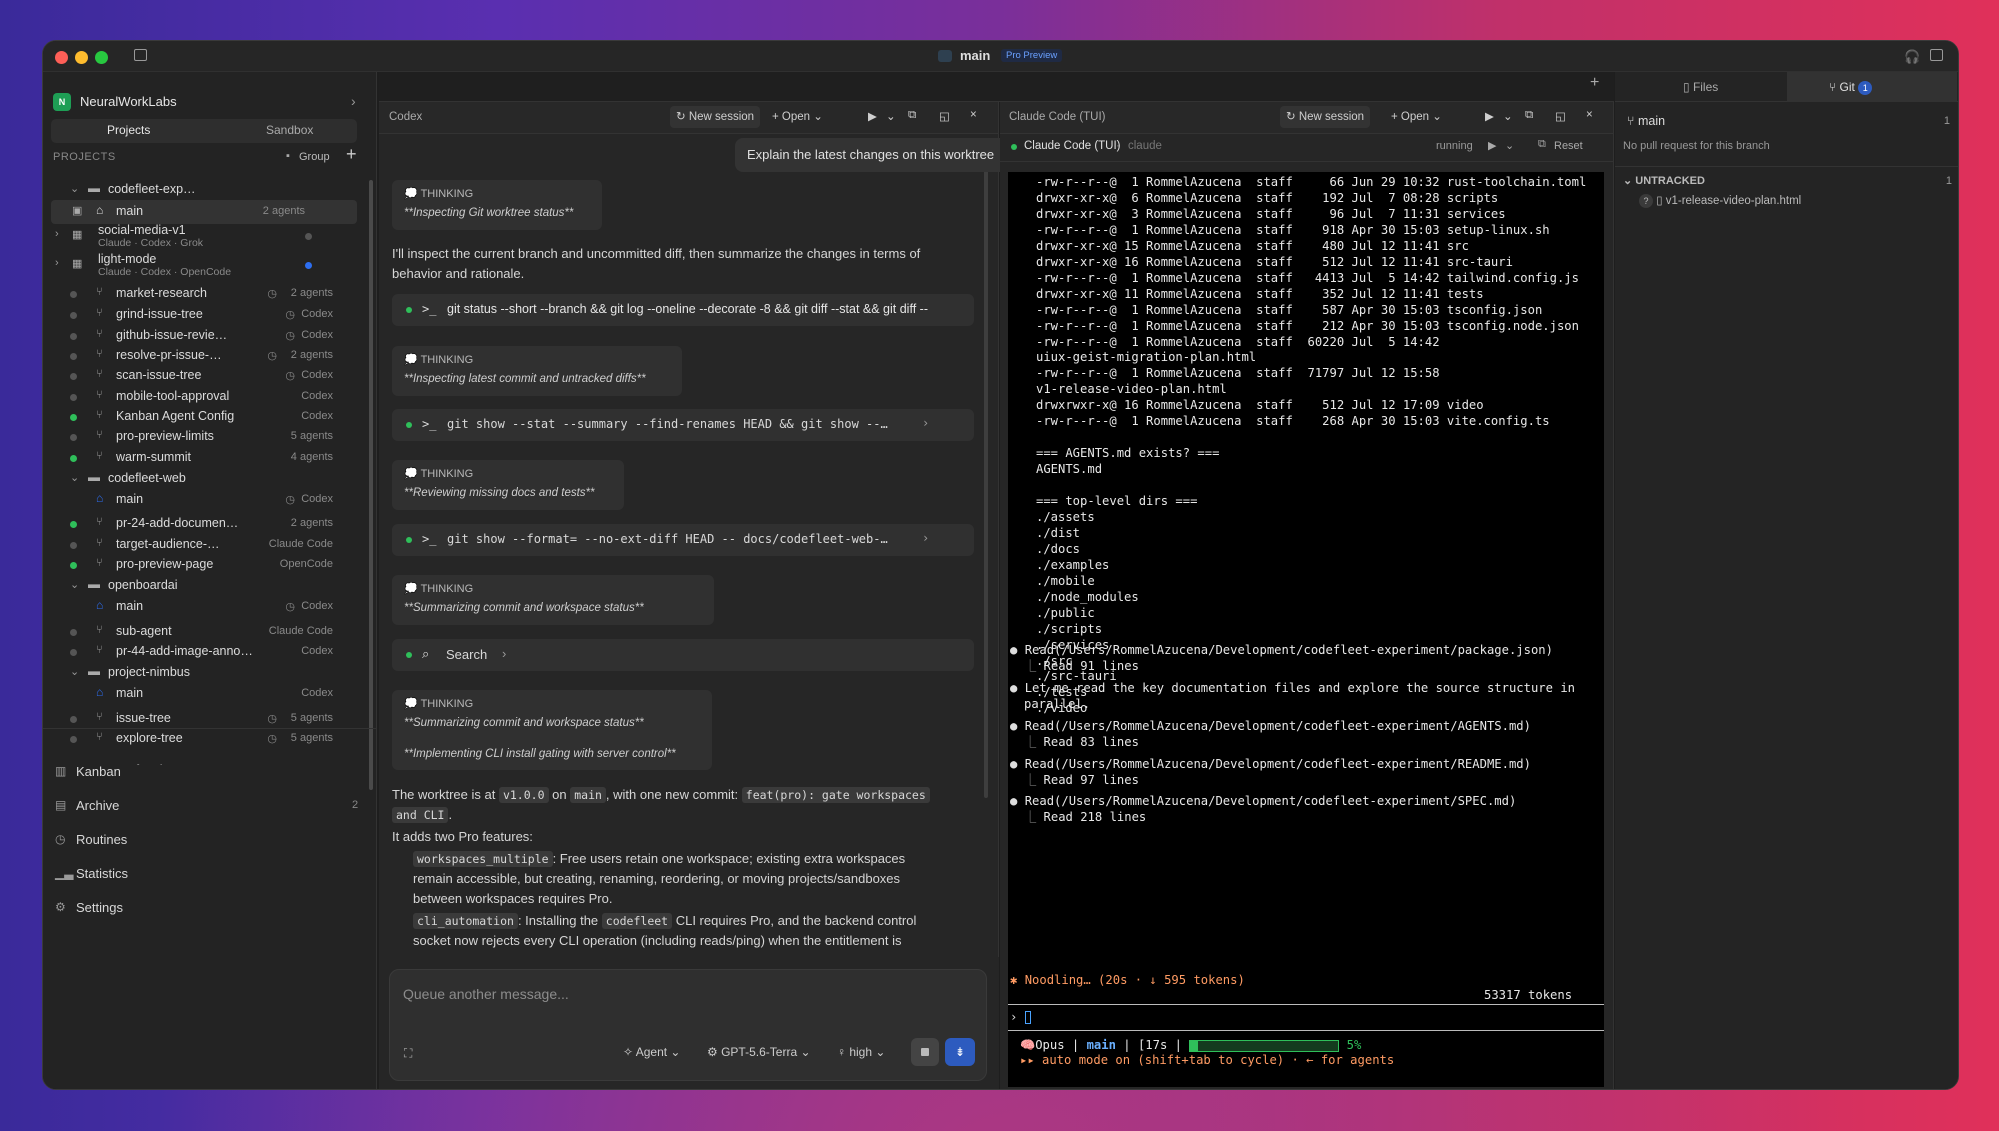 Image resolution: width=1999 pixels, height=1131 pixels. Describe the element at coordinates (210, 874) in the screenshot. I see `nav-statistics: ▁▃ Statistics` at that location.